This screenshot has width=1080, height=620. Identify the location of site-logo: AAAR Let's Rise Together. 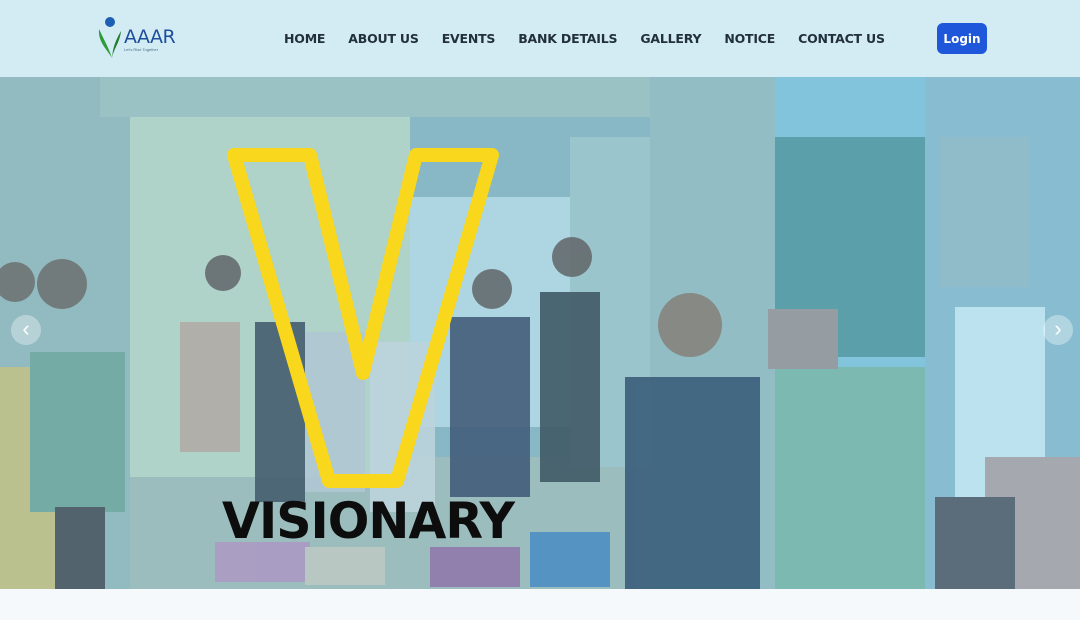
(136, 38).